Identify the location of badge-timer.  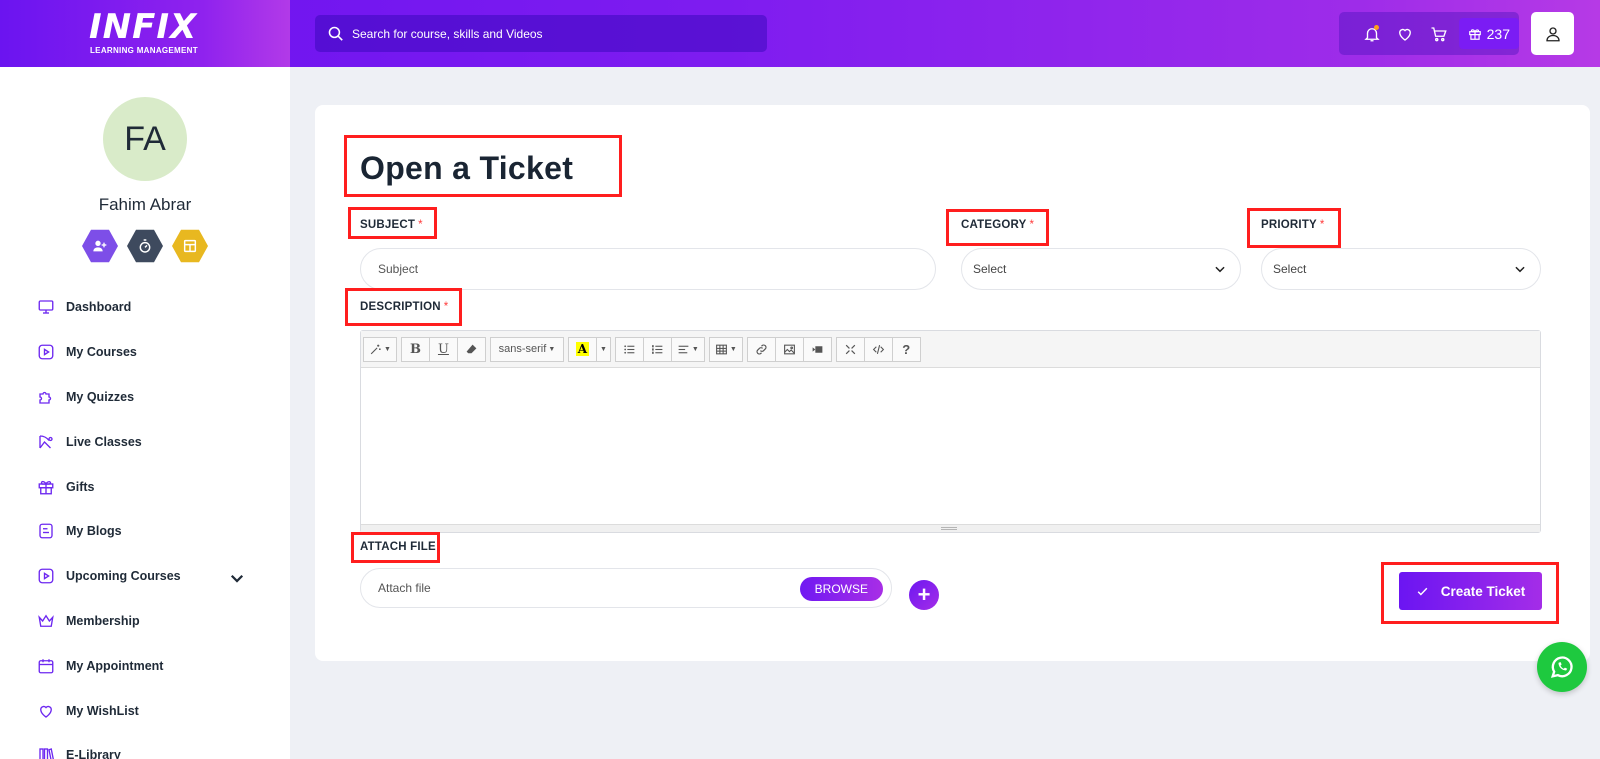
(145, 246).